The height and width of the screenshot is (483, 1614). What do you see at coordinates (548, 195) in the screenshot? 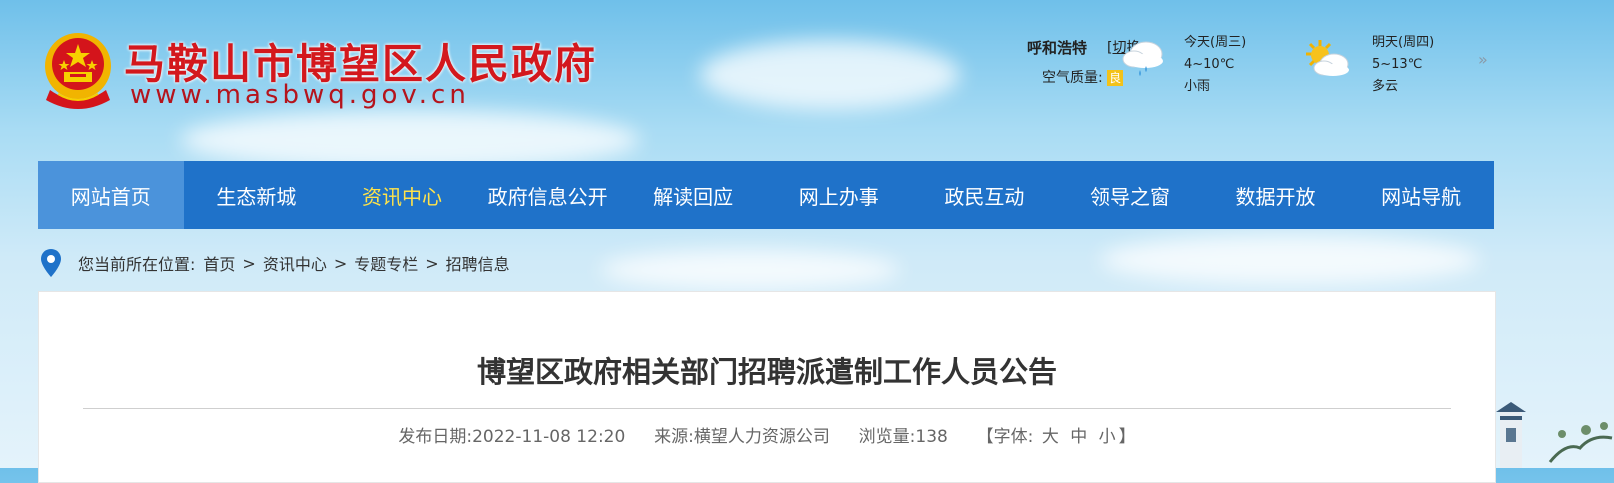
I see `nav-item-gov-info: 政府信息公开` at bounding box center [548, 195].